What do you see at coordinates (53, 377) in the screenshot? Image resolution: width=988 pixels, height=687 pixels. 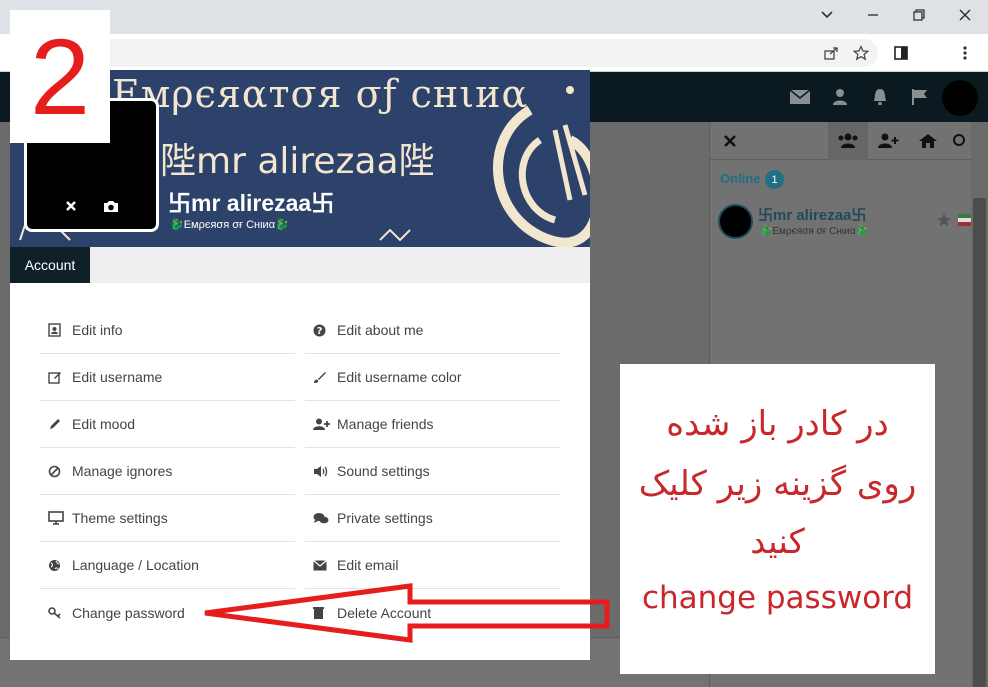 I see `edit-icon` at bounding box center [53, 377].